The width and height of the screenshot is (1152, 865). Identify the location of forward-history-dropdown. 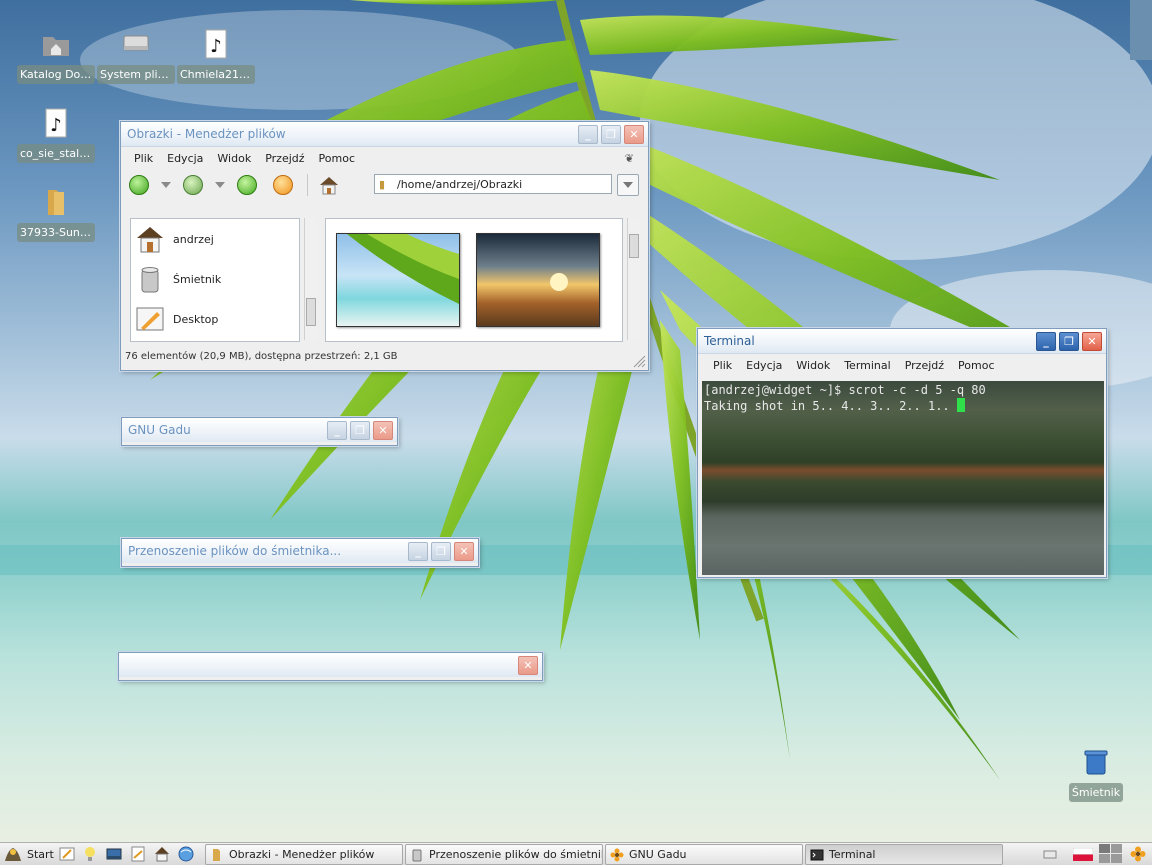
(220, 185).